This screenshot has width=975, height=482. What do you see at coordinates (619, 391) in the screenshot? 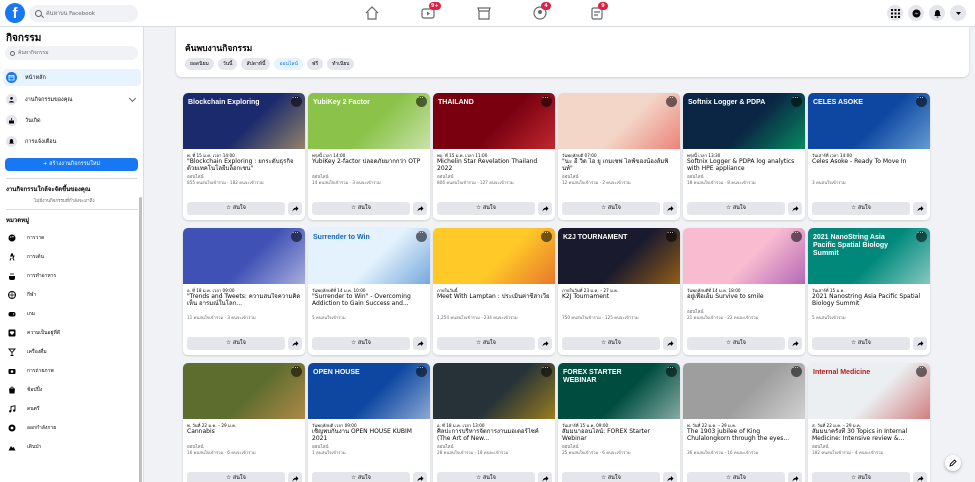
I see `event-cover-image: FOREX STARTER WEBINAR` at bounding box center [619, 391].